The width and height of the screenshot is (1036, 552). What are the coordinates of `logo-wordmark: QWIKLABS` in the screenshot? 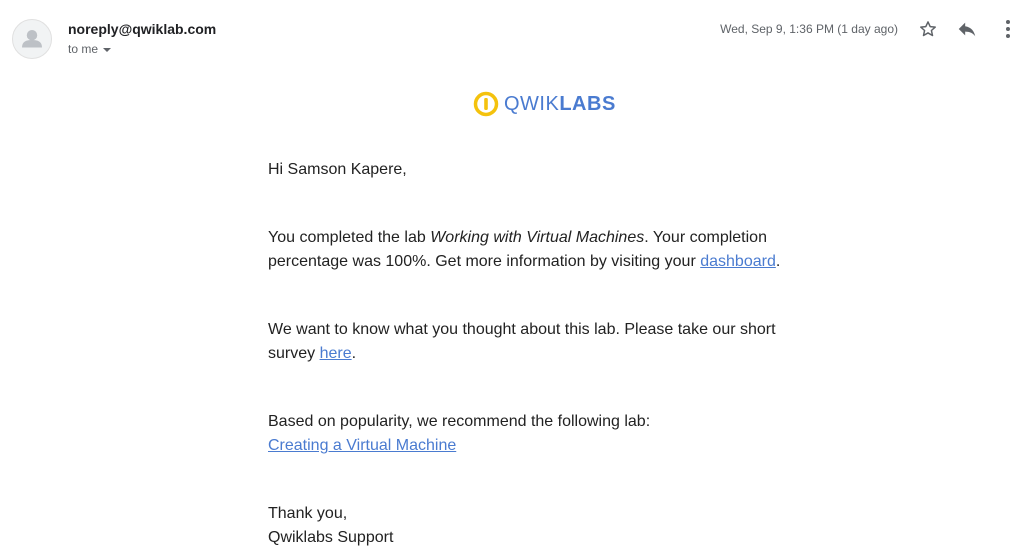 It's located at (560, 104).